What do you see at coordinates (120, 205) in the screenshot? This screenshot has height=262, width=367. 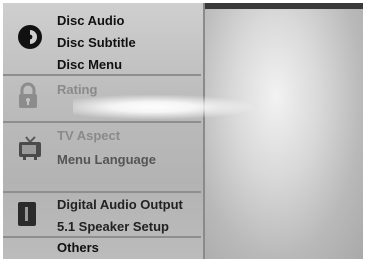 I see `menu-item-digital-audio-output: Digital Audio Output` at bounding box center [120, 205].